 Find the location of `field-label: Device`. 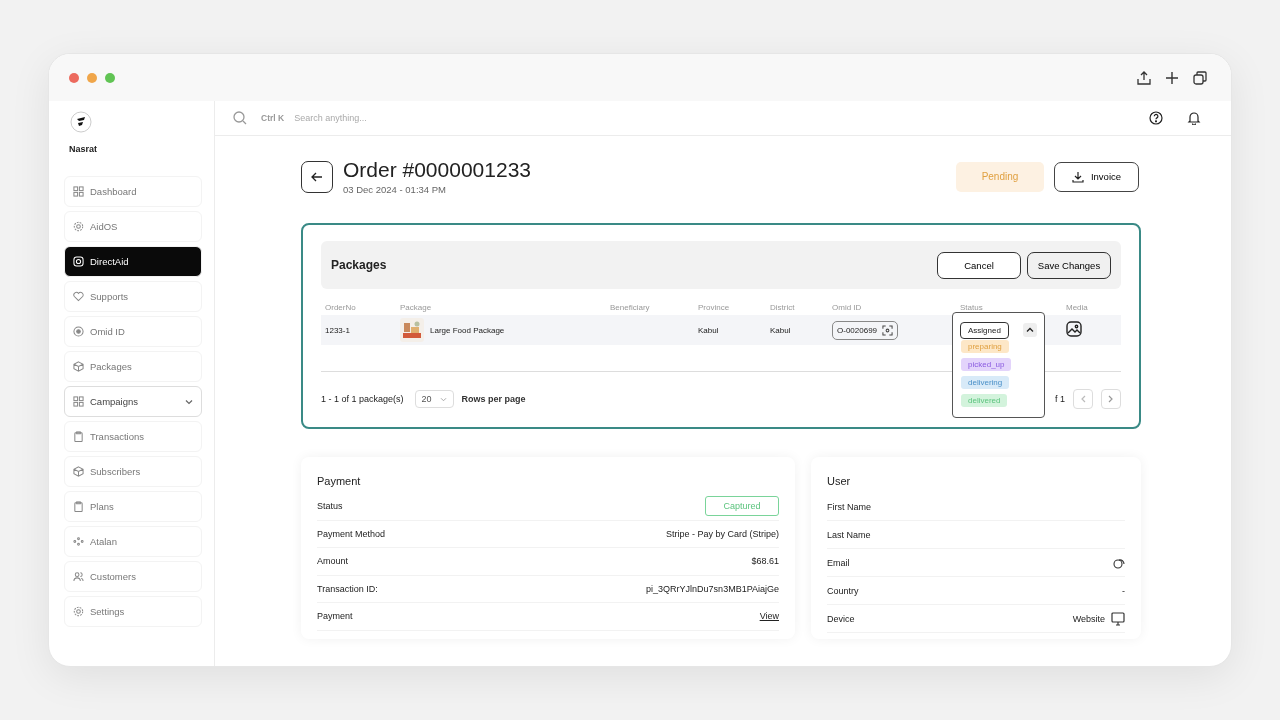

field-label: Device is located at coordinates (841, 618).